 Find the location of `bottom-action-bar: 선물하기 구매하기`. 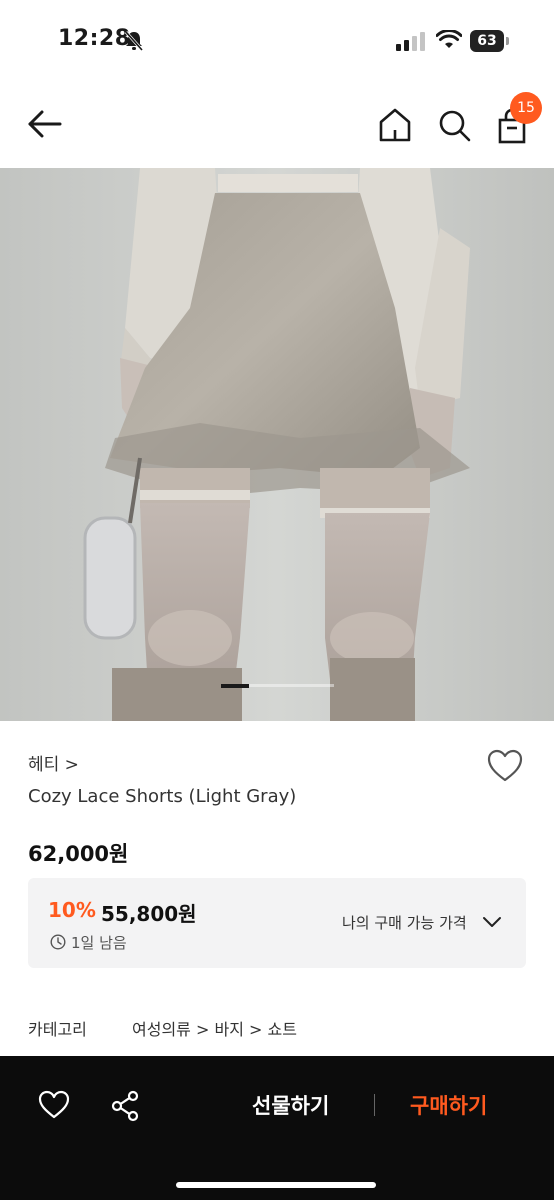

bottom-action-bar: 선물하기 구매하기 is located at coordinates (277, 1128).